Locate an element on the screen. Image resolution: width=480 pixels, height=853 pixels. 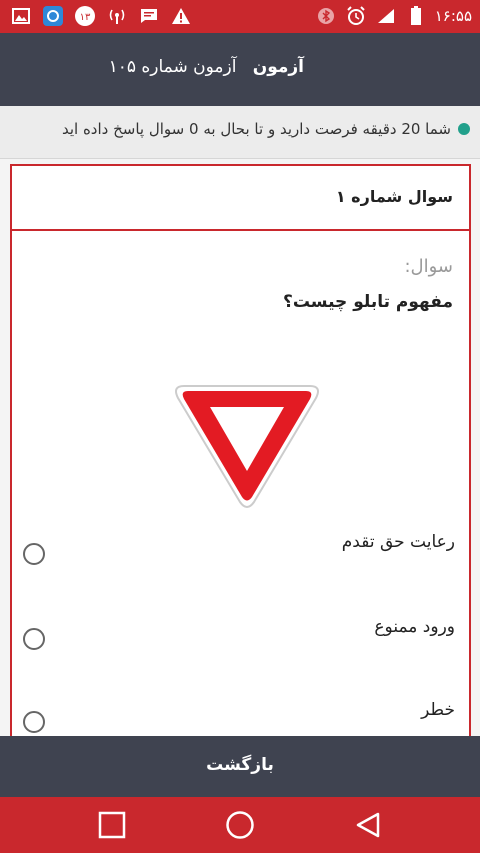
clock: ۱۶:۵۵ is located at coordinates (453, 16).